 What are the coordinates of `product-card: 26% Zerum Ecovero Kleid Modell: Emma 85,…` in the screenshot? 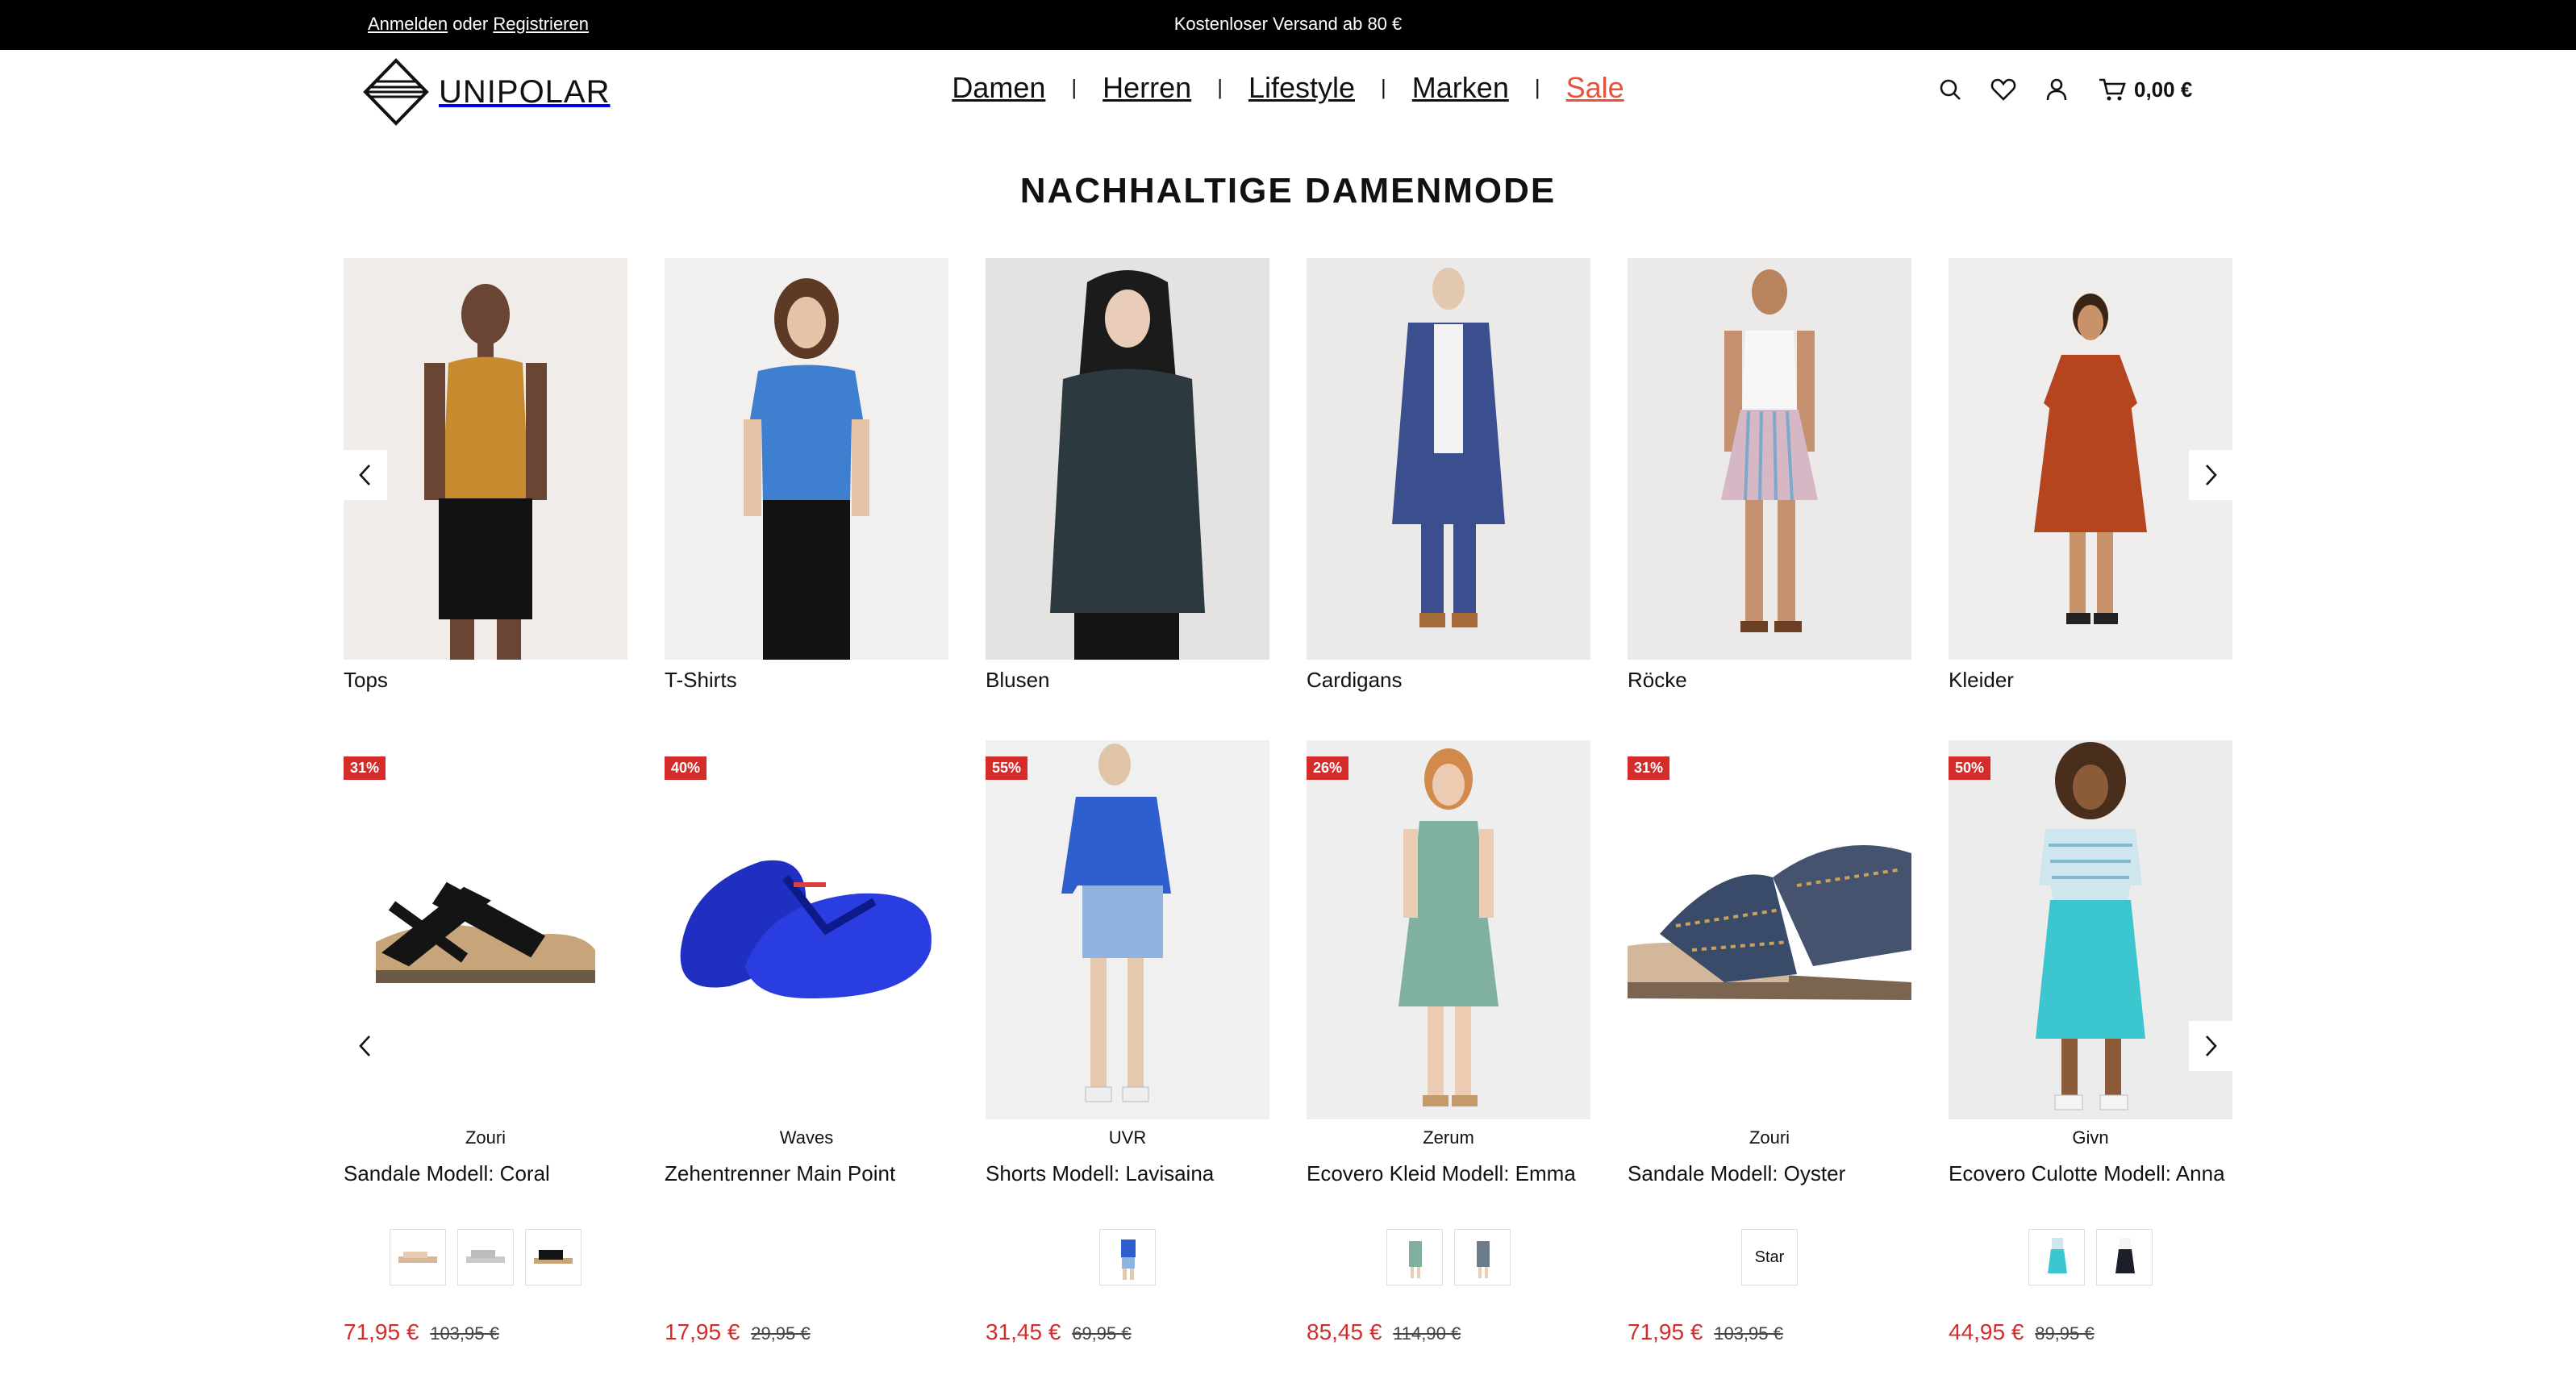 It's located at (1448, 1054).